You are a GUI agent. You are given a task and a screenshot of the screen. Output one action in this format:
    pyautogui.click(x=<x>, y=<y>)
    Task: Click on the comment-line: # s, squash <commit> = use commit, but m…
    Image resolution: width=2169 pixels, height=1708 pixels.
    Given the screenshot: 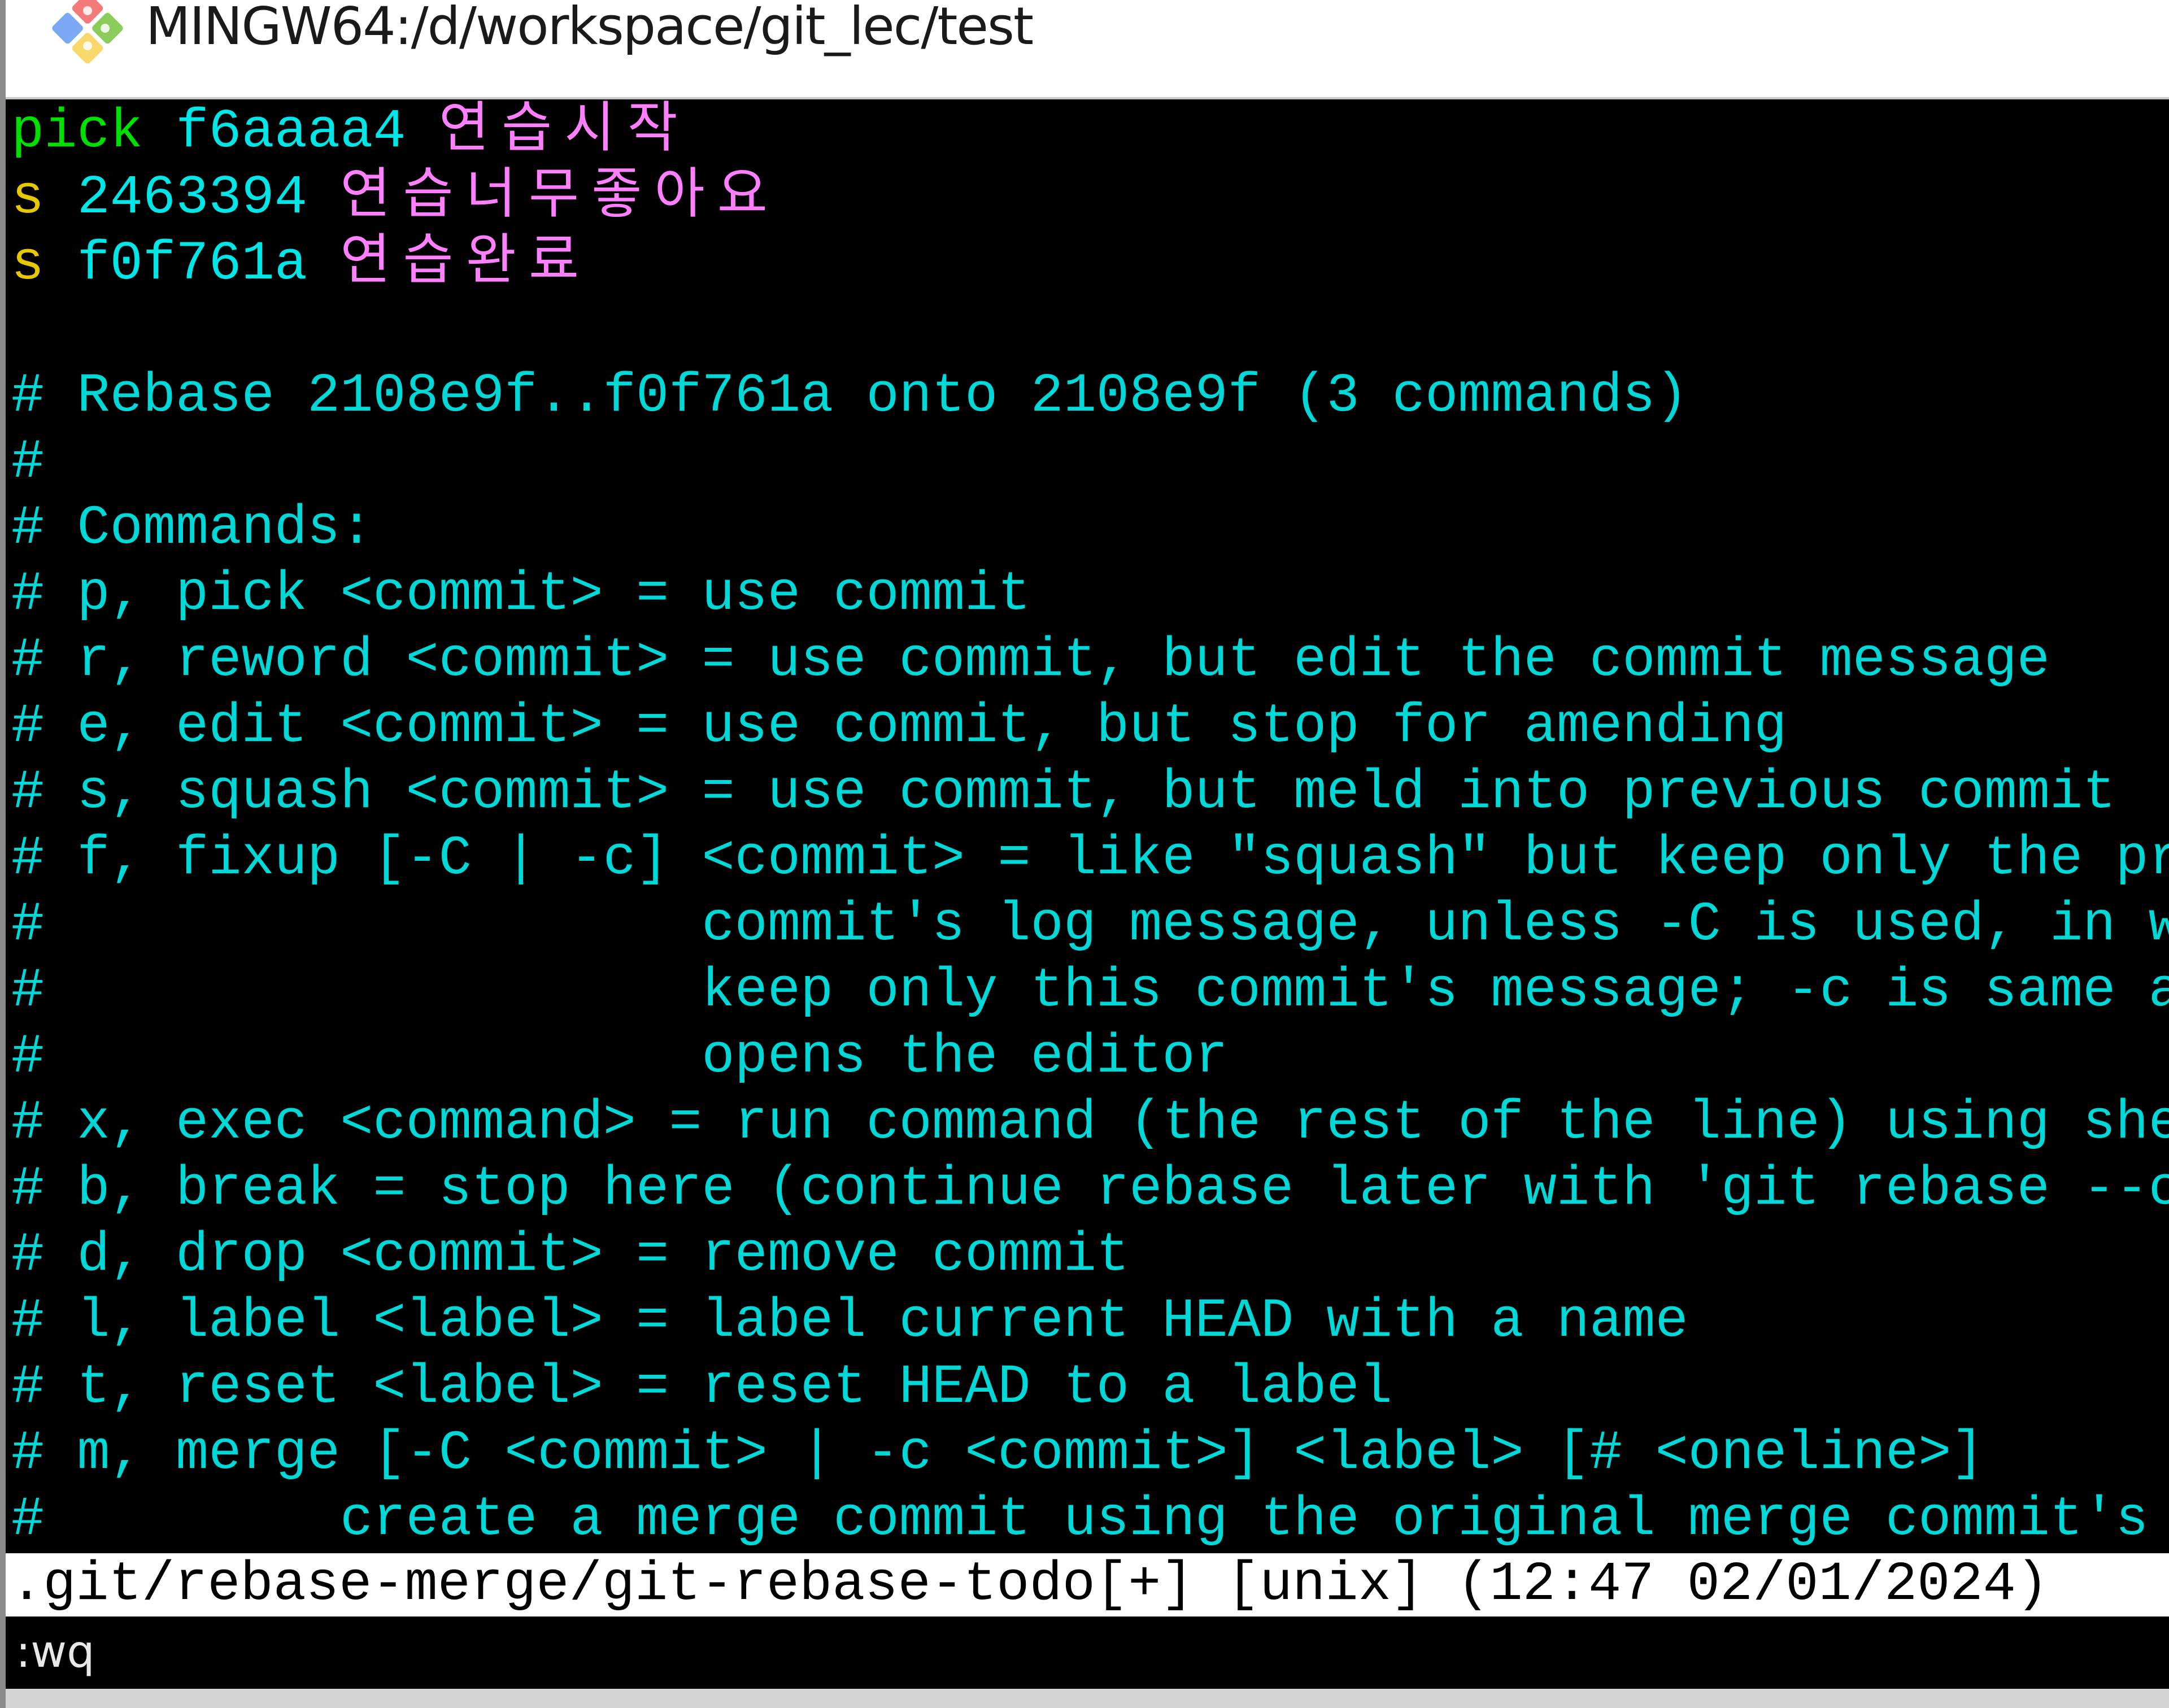 What is the action you would take?
    pyautogui.click(x=1063, y=793)
    